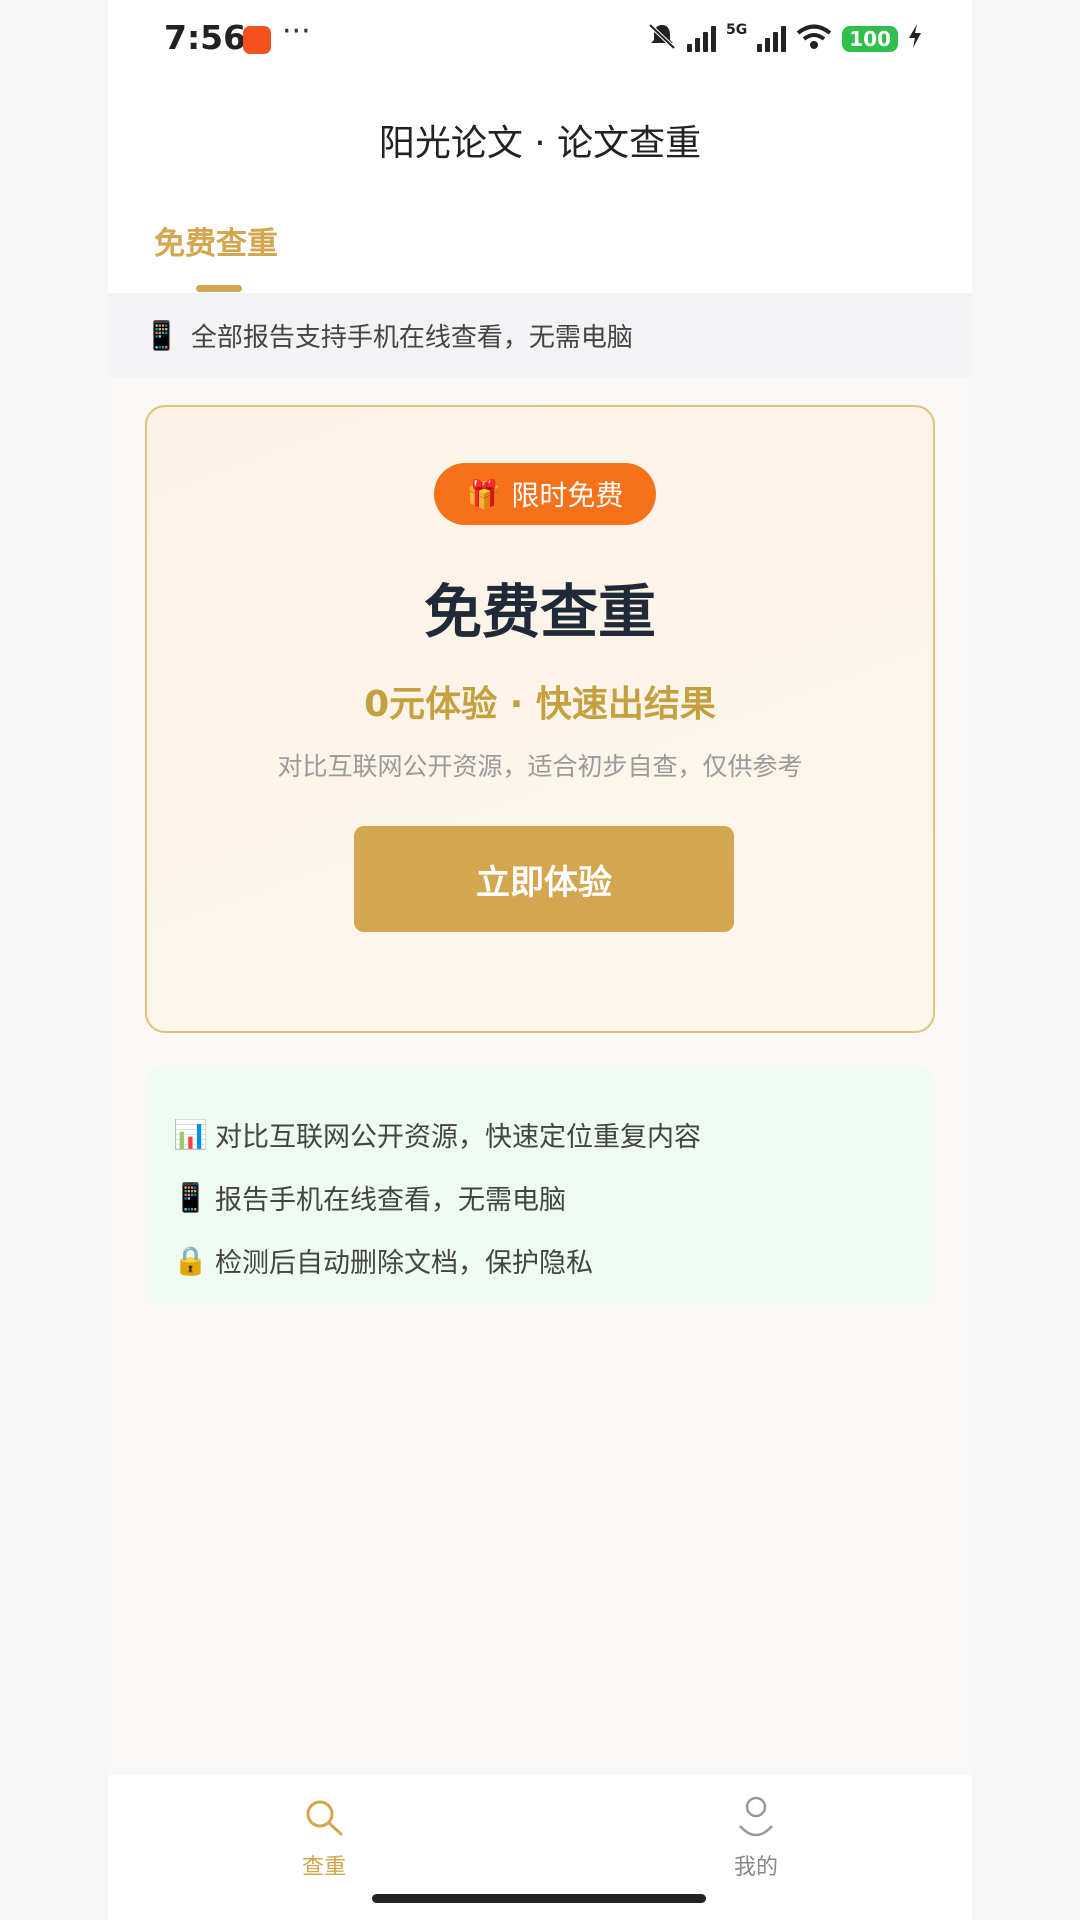 The height and width of the screenshot is (1920, 1080). Describe the element at coordinates (814, 39) in the screenshot. I see `wifi-icon` at that location.